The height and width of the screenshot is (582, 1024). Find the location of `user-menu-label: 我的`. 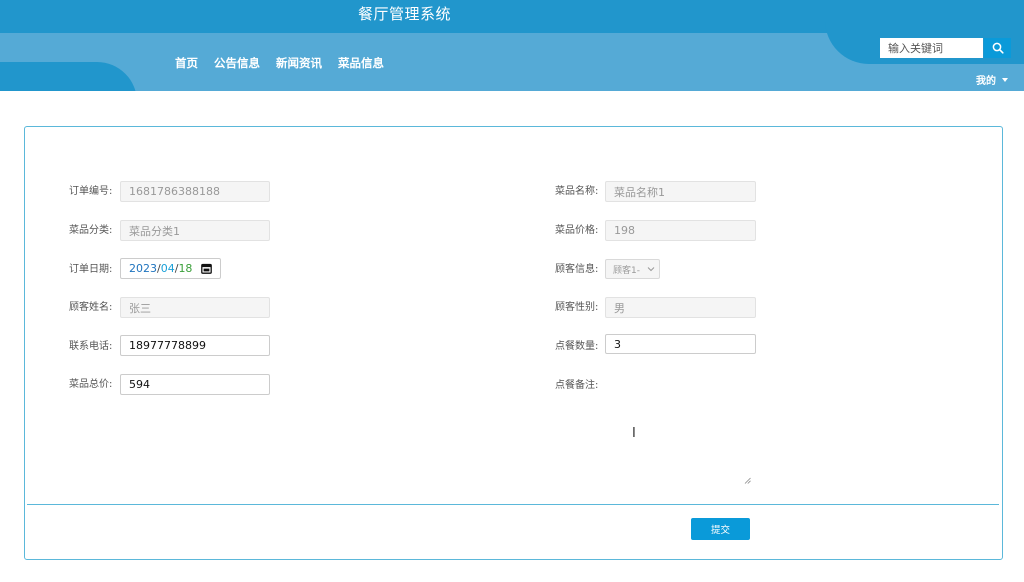

user-menu-label: 我的 is located at coordinates (986, 81).